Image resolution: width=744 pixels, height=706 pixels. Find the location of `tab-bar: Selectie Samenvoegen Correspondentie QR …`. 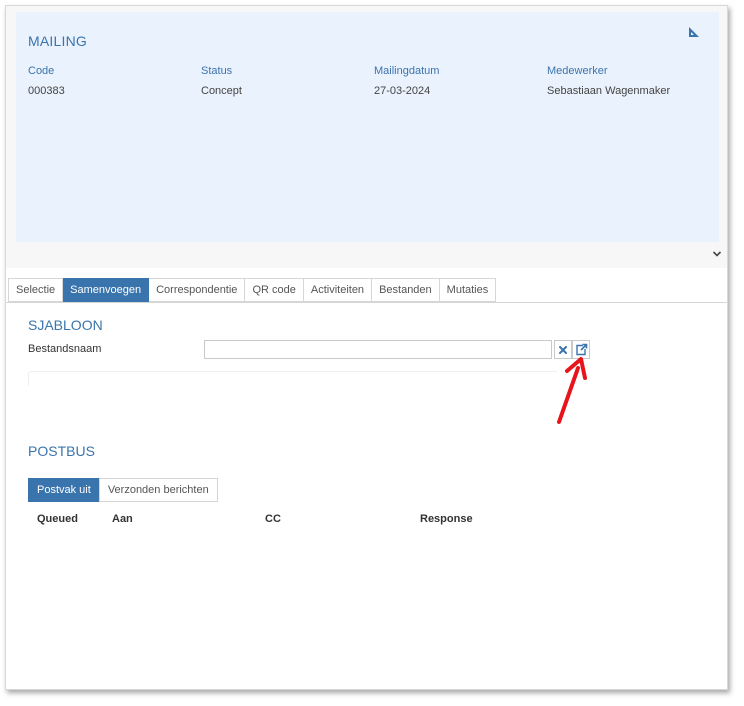

tab-bar: Selectie Samenvoegen Correspondentie QR … is located at coordinates (252, 290).